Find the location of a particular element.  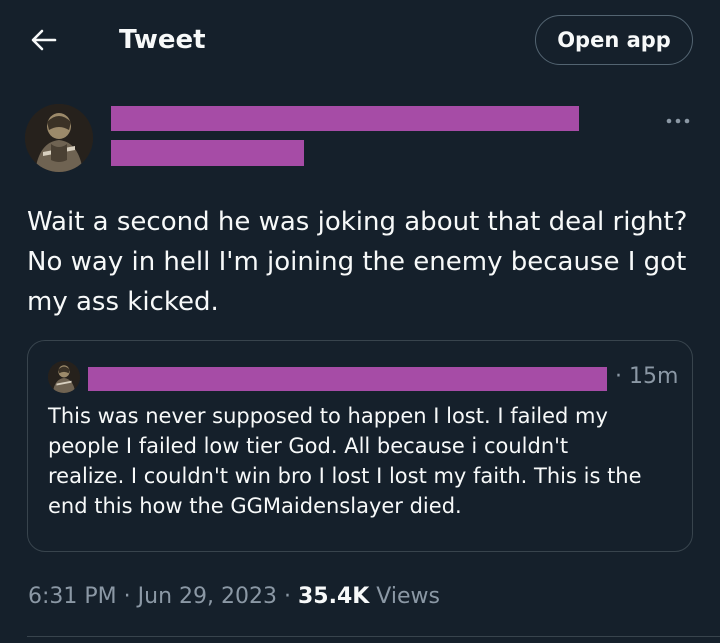

back-button is located at coordinates (44, 40).